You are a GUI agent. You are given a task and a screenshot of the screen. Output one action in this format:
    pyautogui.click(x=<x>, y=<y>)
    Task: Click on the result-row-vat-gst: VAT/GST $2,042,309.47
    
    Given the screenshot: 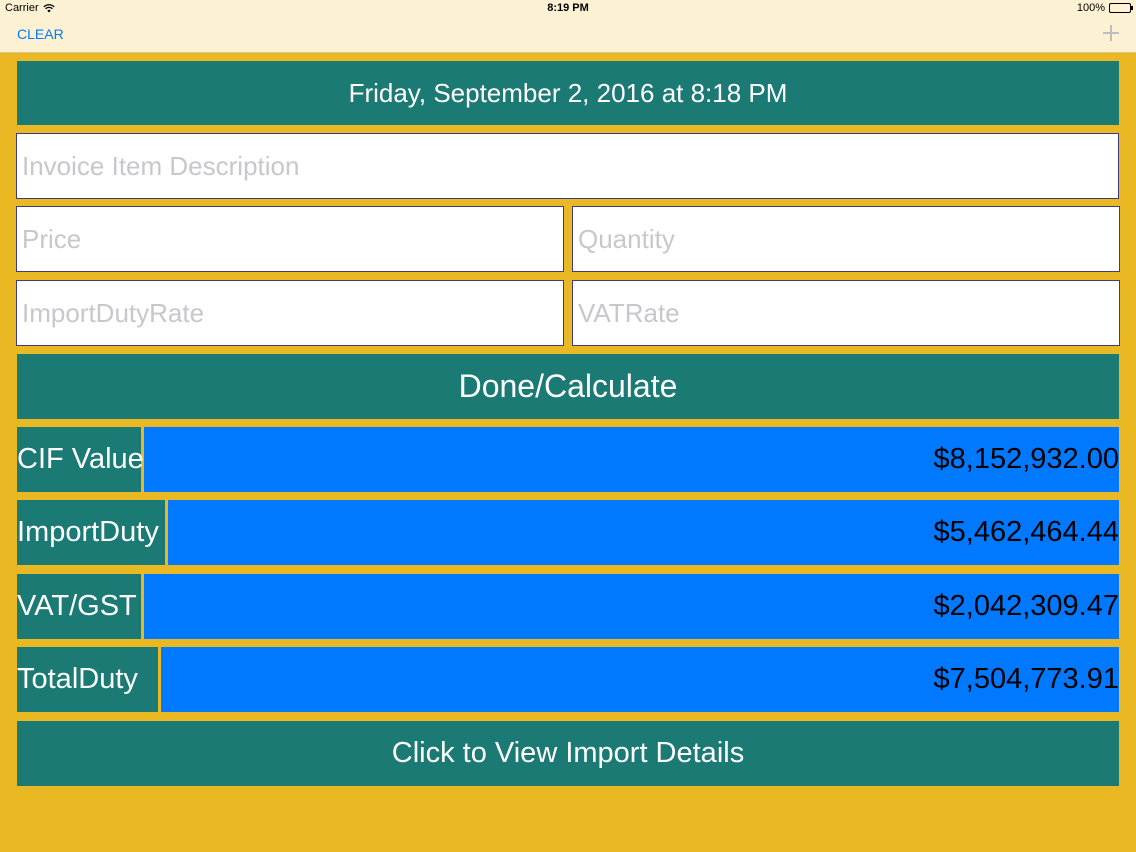 What is the action you would take?
    pyautogui.click(x=568, y=606)
    